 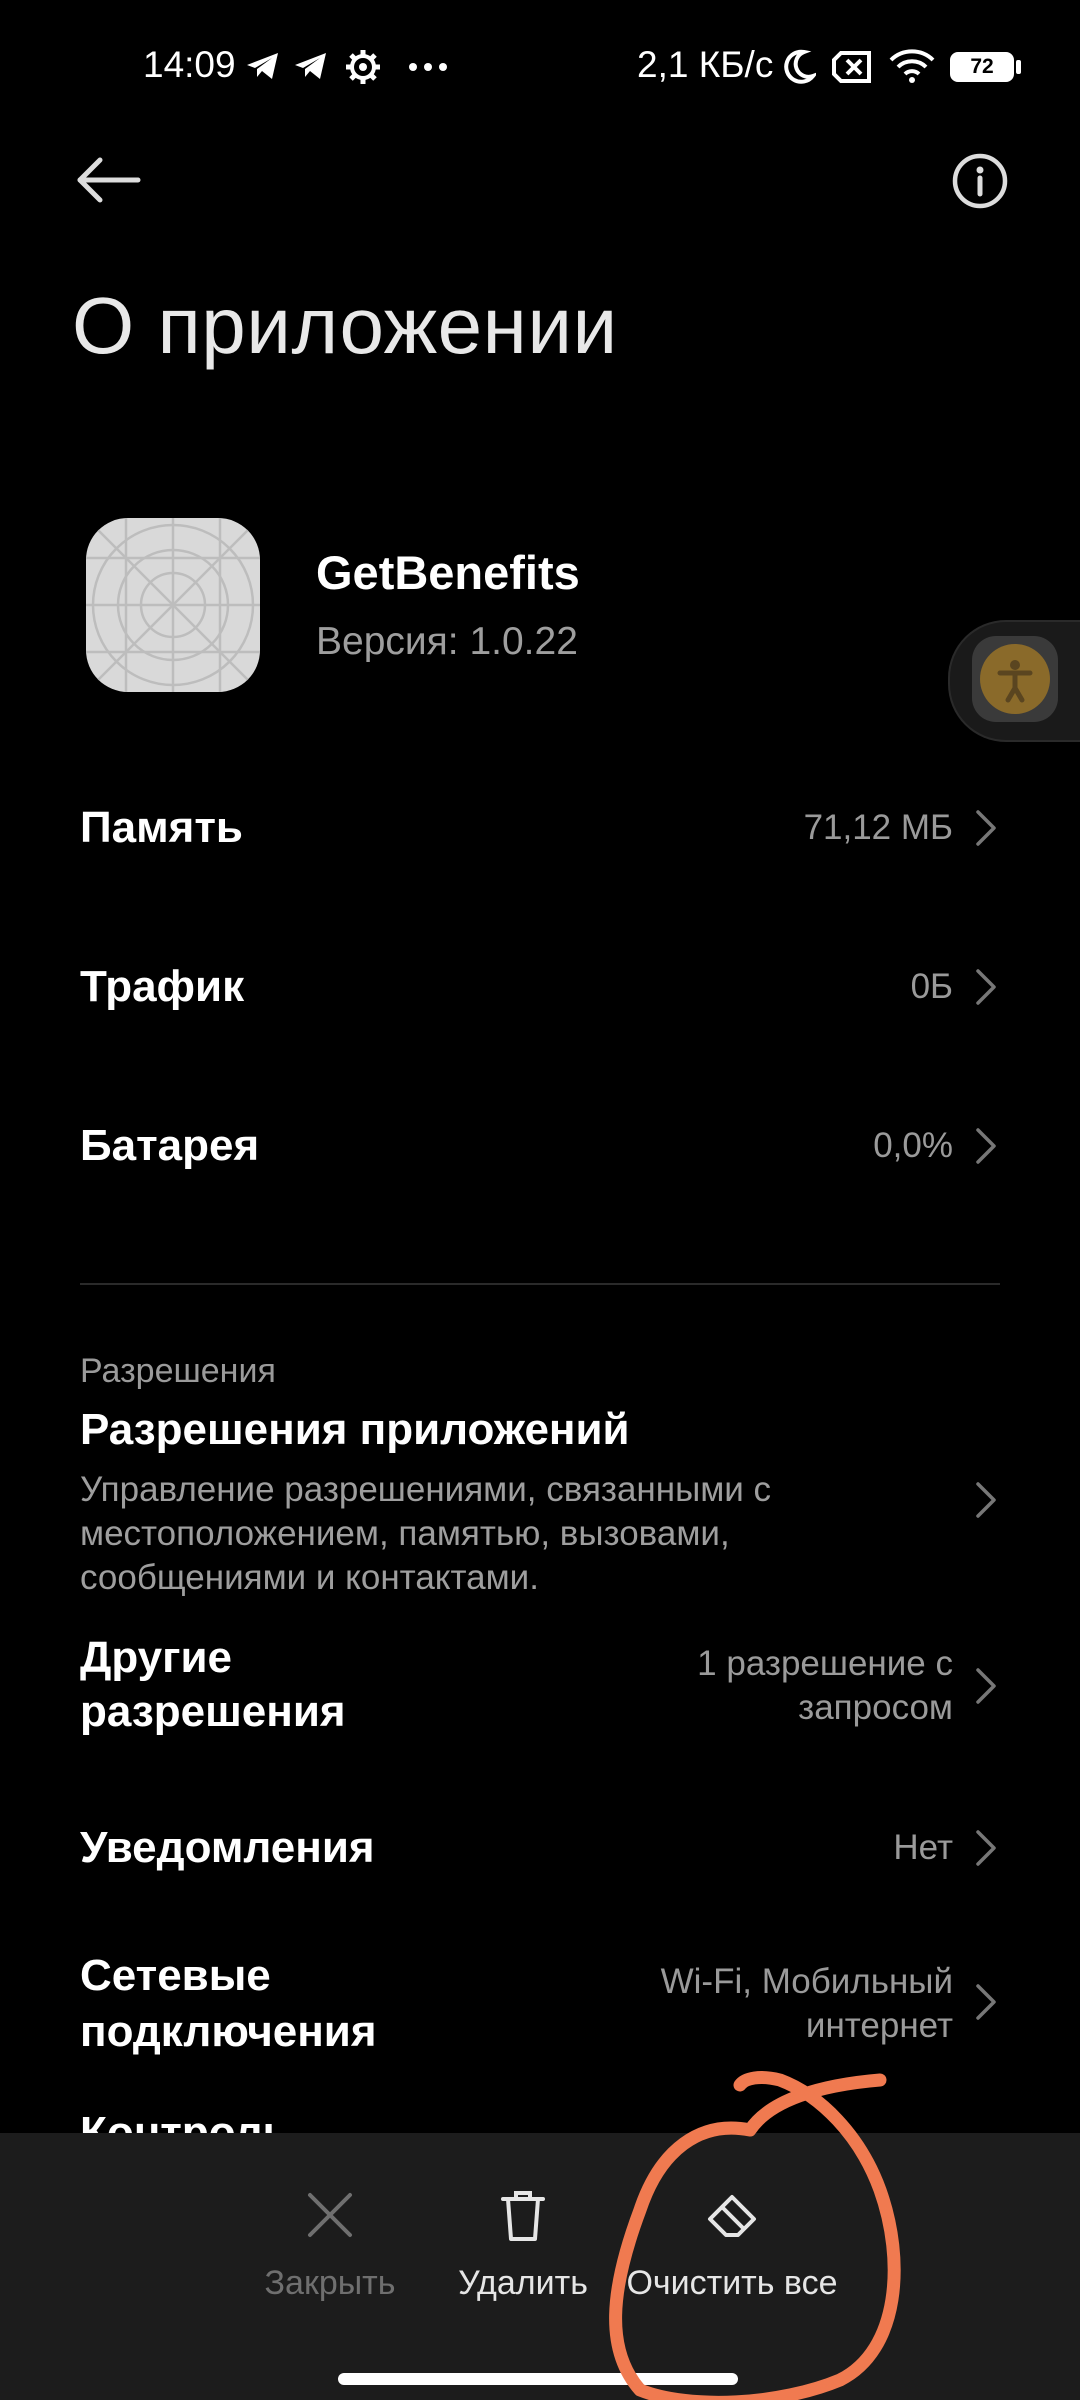 What do you see at coordinates (173, 605) in the screenshot?
I see `app-icon` at bounding box center [173, 605].